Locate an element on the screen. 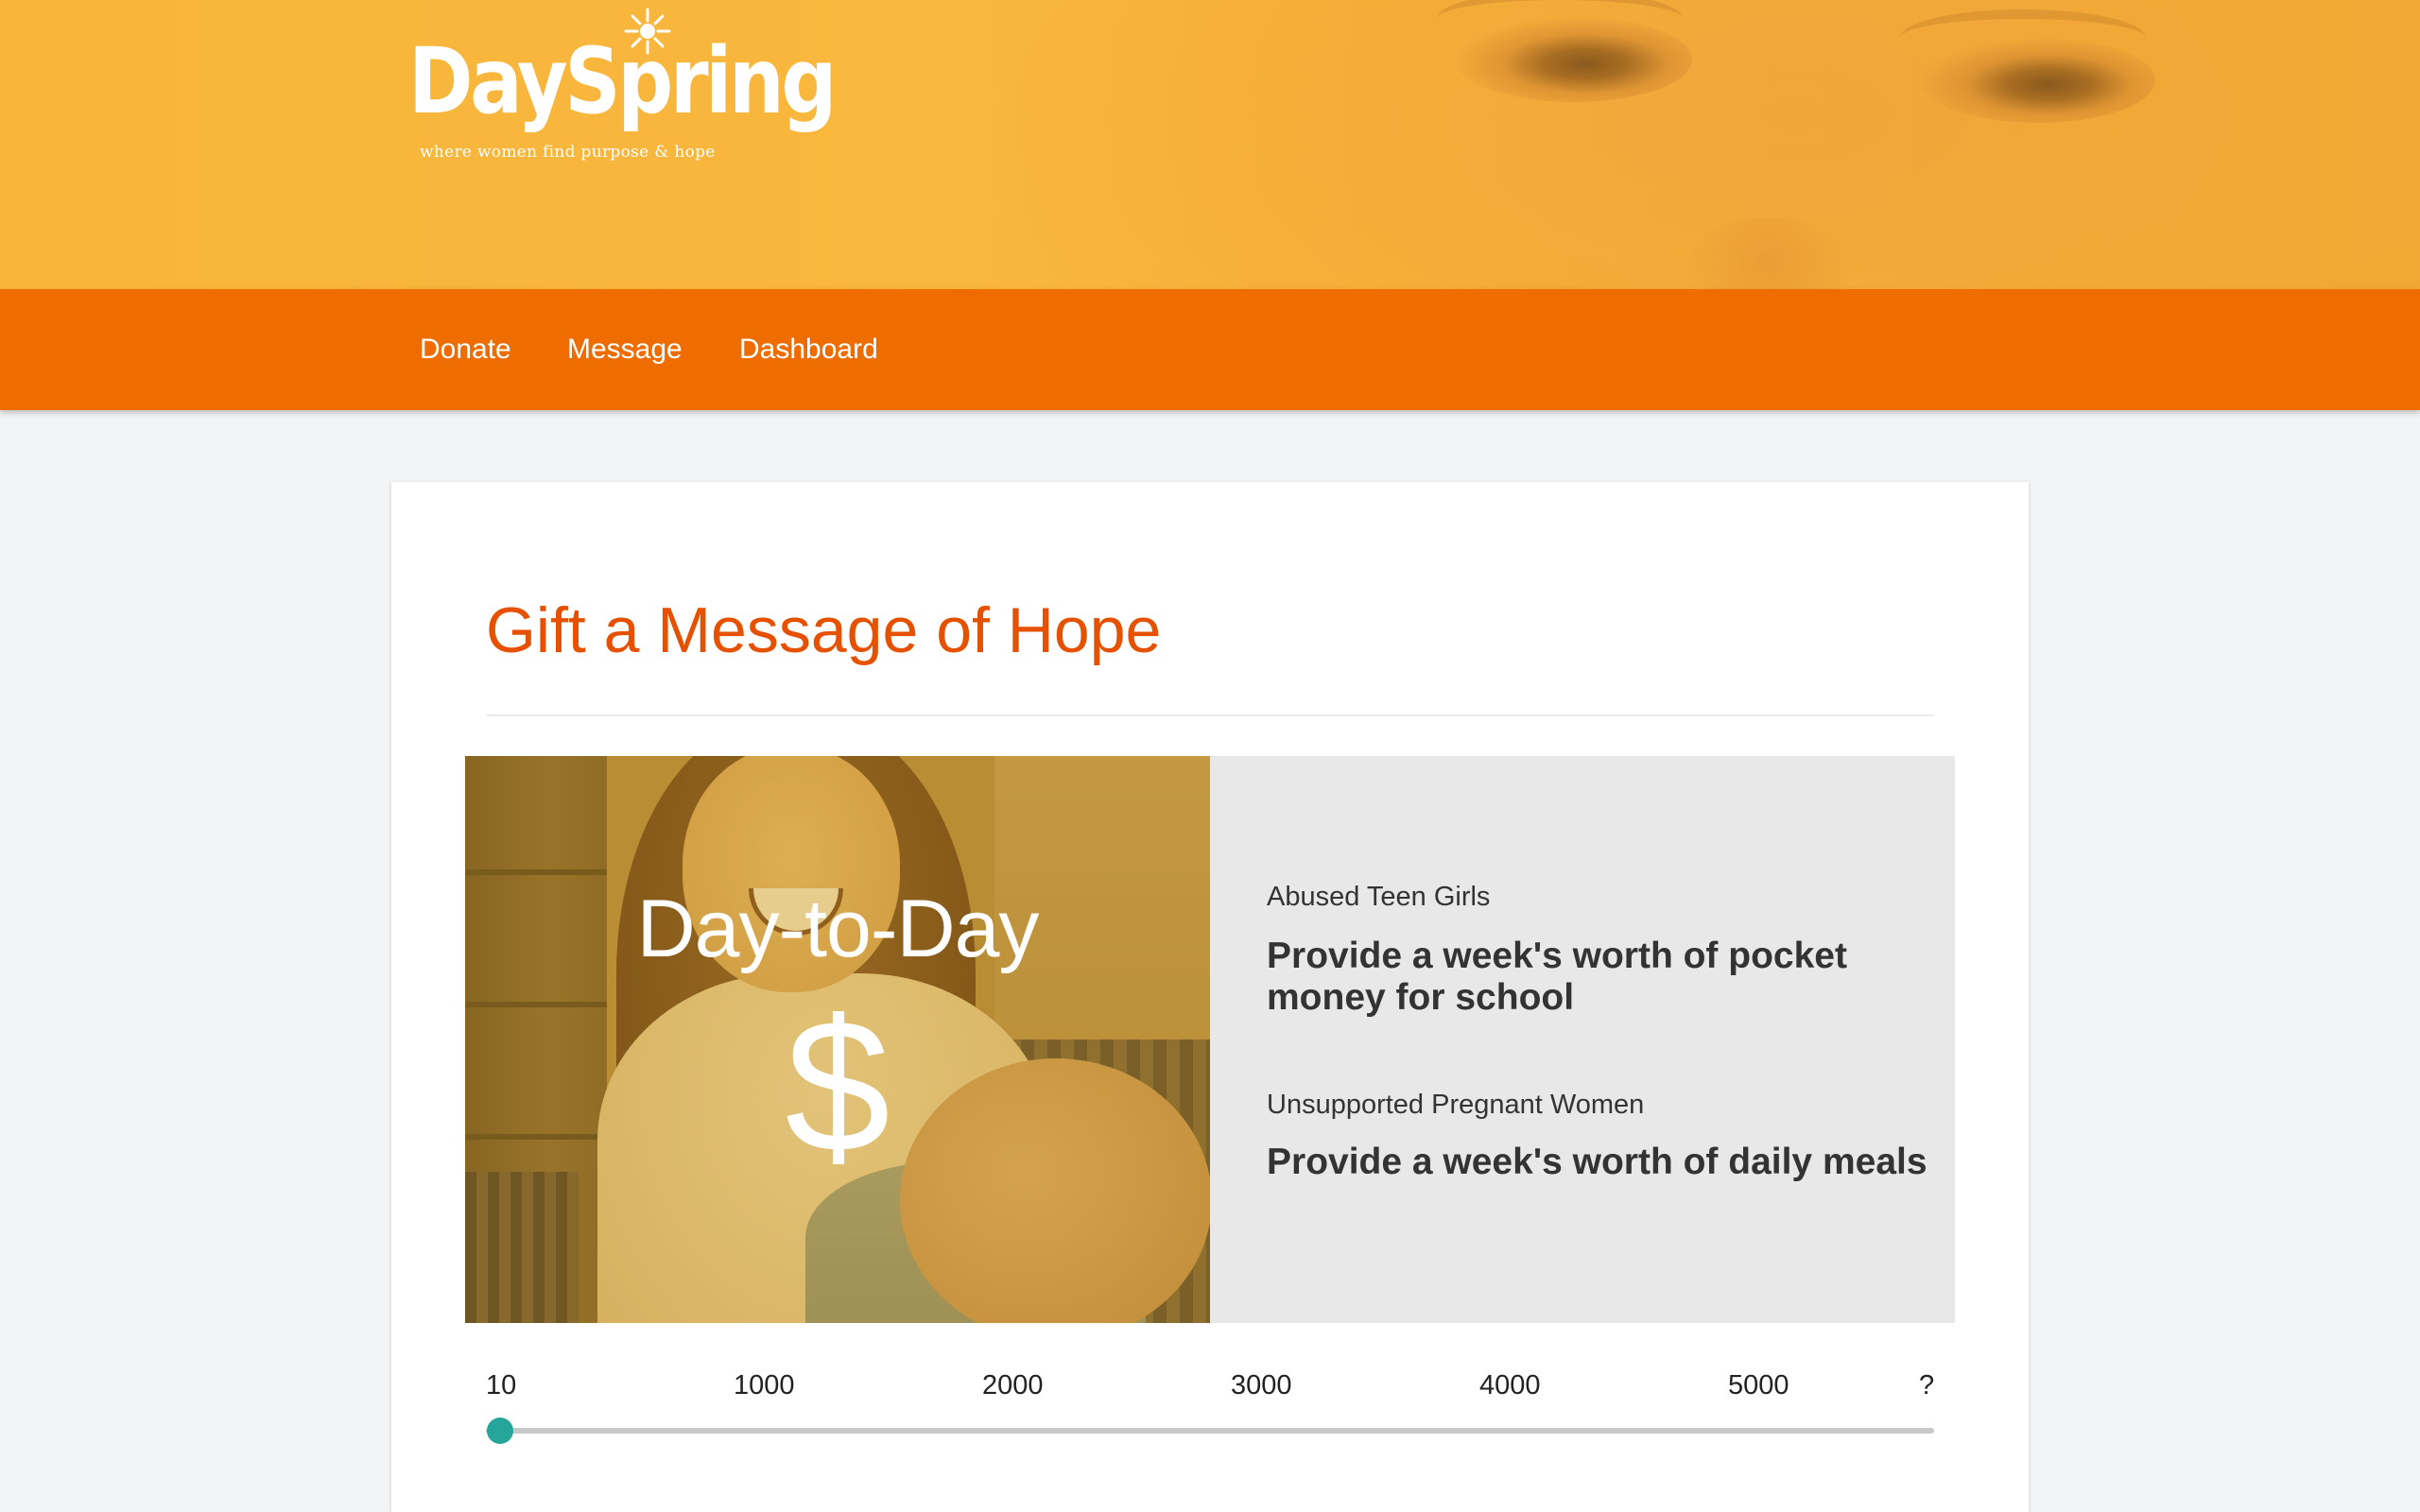  gift-category: Unsupported Pregnant Women is located at coordinates (1456, 1105).